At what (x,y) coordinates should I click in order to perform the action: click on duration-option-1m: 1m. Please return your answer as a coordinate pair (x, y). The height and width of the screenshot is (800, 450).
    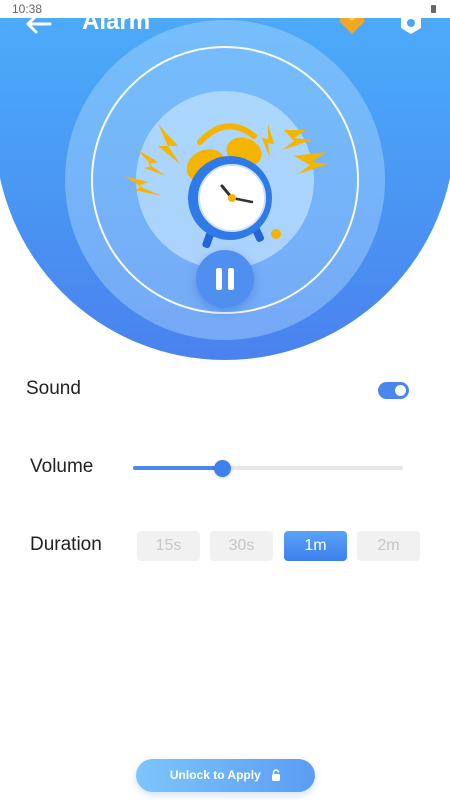
    Looking at the image, I should click on (315, 546).